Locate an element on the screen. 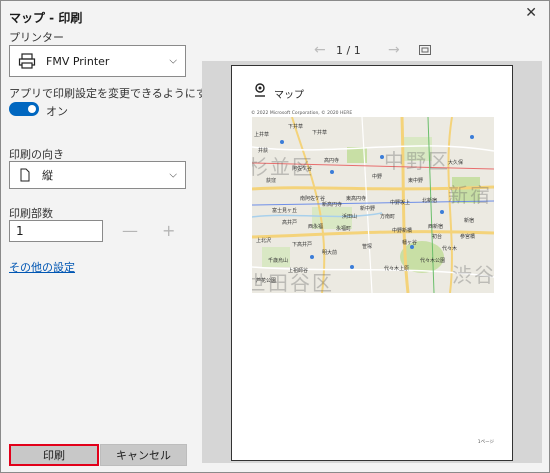  map-station-label: 下高井戸 is located at coordinates (302, 245).